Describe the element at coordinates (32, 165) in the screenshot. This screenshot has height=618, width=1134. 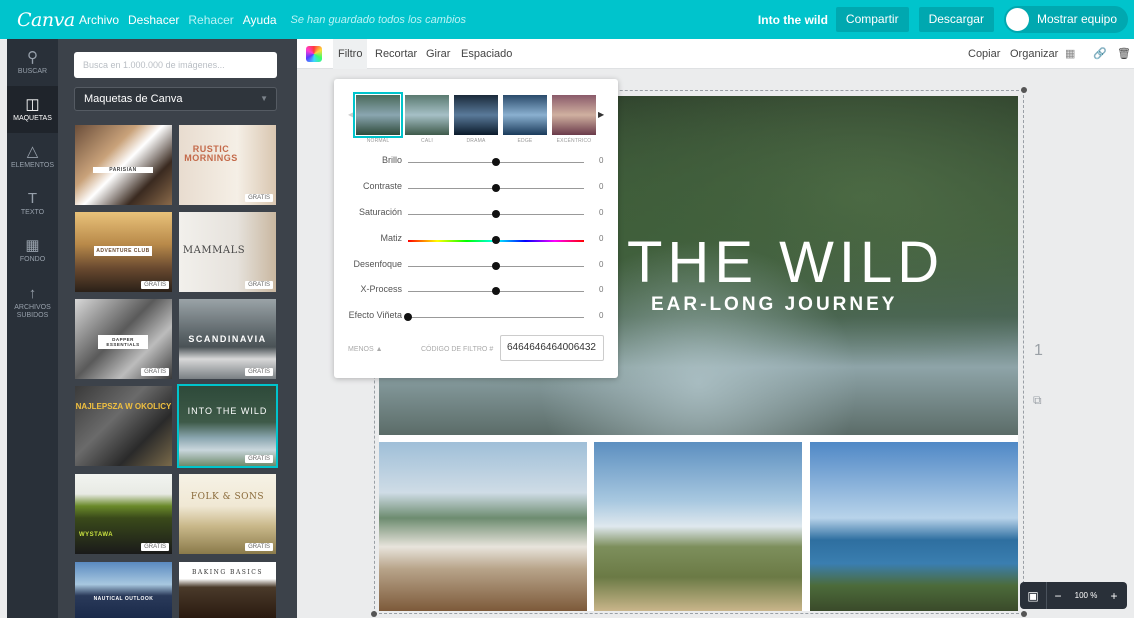
I see `nav-elements-label: ELEMENTOS` at that location.